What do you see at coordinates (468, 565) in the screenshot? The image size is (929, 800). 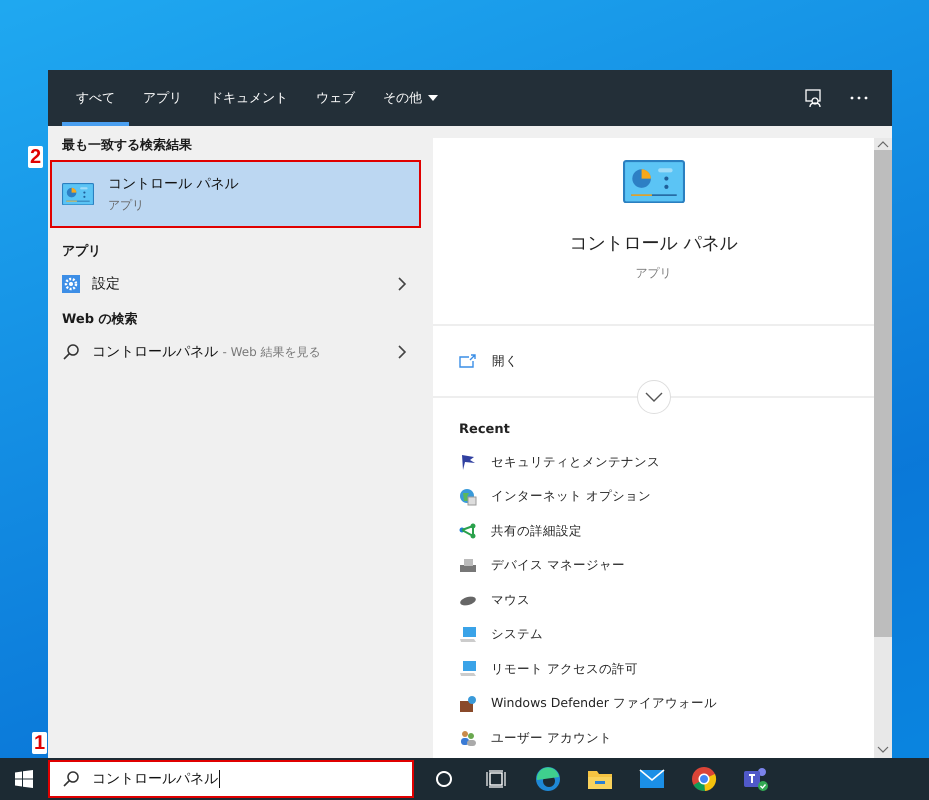 I see `printer-icon` at bounding box center [468, 565].